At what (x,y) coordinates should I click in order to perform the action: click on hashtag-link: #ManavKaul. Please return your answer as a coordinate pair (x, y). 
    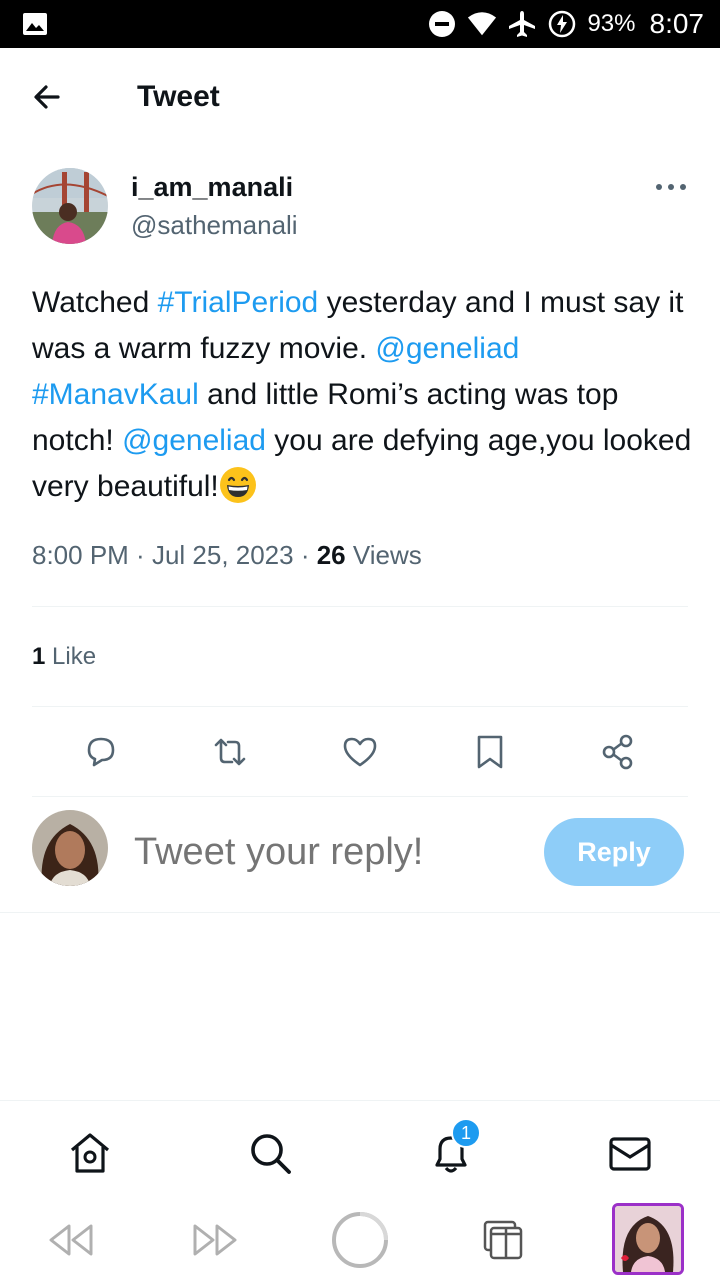
    Looking at the image, I should click on (115, 394).